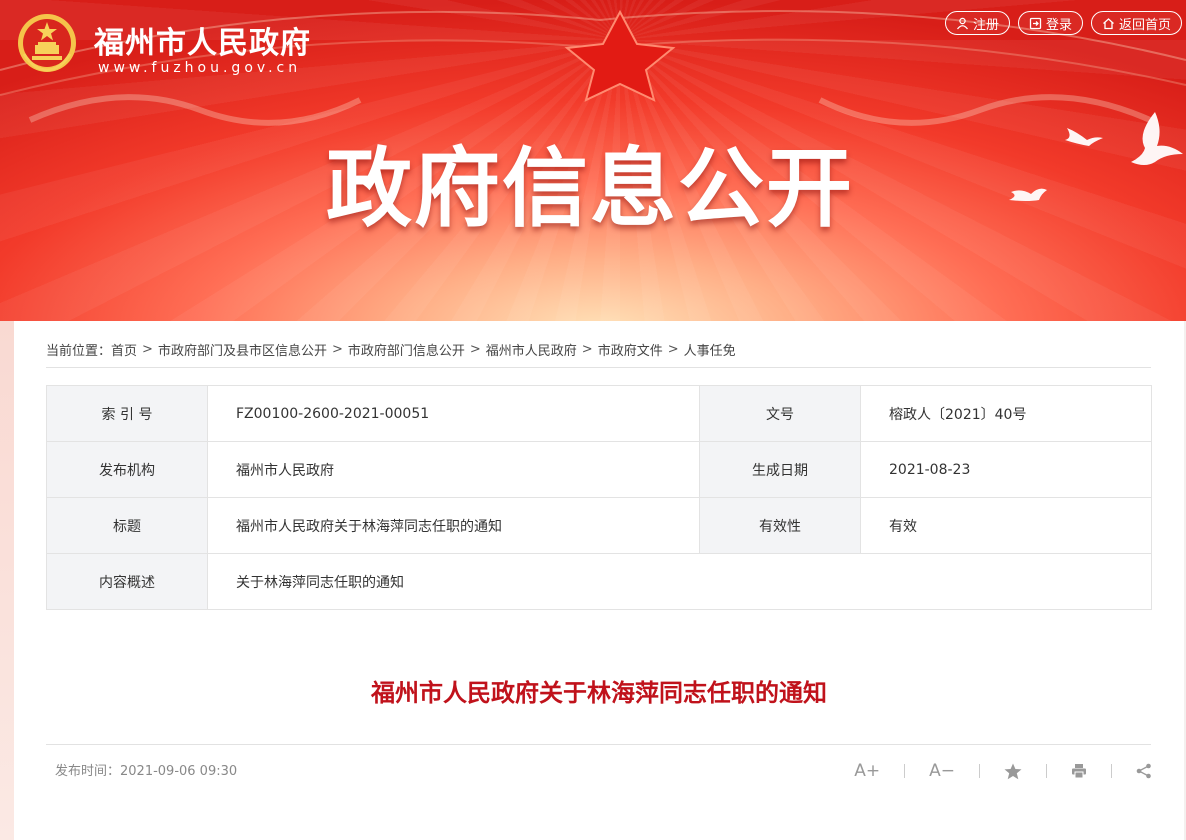 The height and width of the screenshot is (840, 1186). What do you see at coordinates (531, 349) in the screenshot?
I see `breadcrumb-item-city-government: 福州市人民政府` at bounding box center [531, 349].